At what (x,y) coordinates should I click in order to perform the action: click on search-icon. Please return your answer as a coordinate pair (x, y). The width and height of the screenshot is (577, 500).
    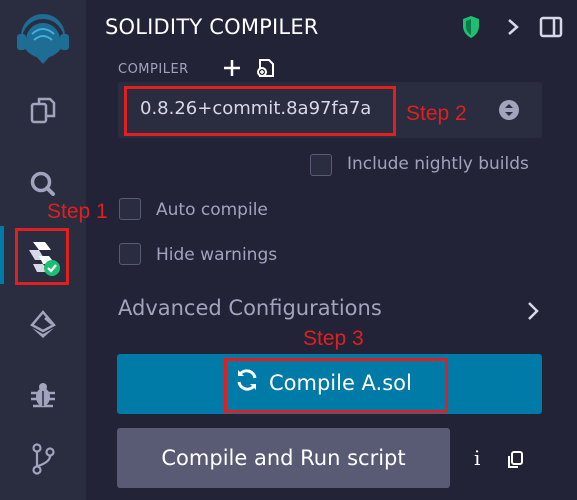
    Looking at the image, I should click on (43, 184).